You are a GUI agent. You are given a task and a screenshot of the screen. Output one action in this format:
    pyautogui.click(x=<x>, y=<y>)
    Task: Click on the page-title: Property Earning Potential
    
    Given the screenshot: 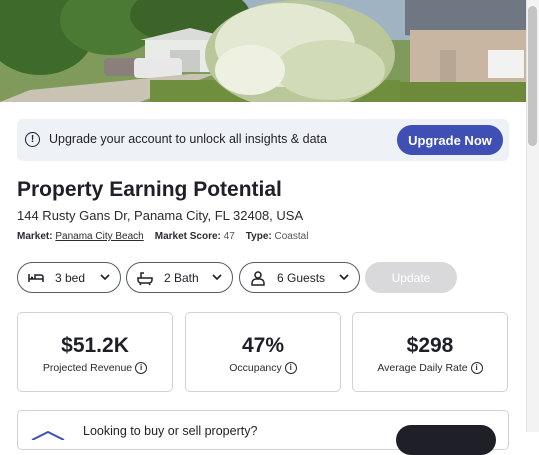 What is the action you would take?
    pyautogui.click(x=149, y=189)
    